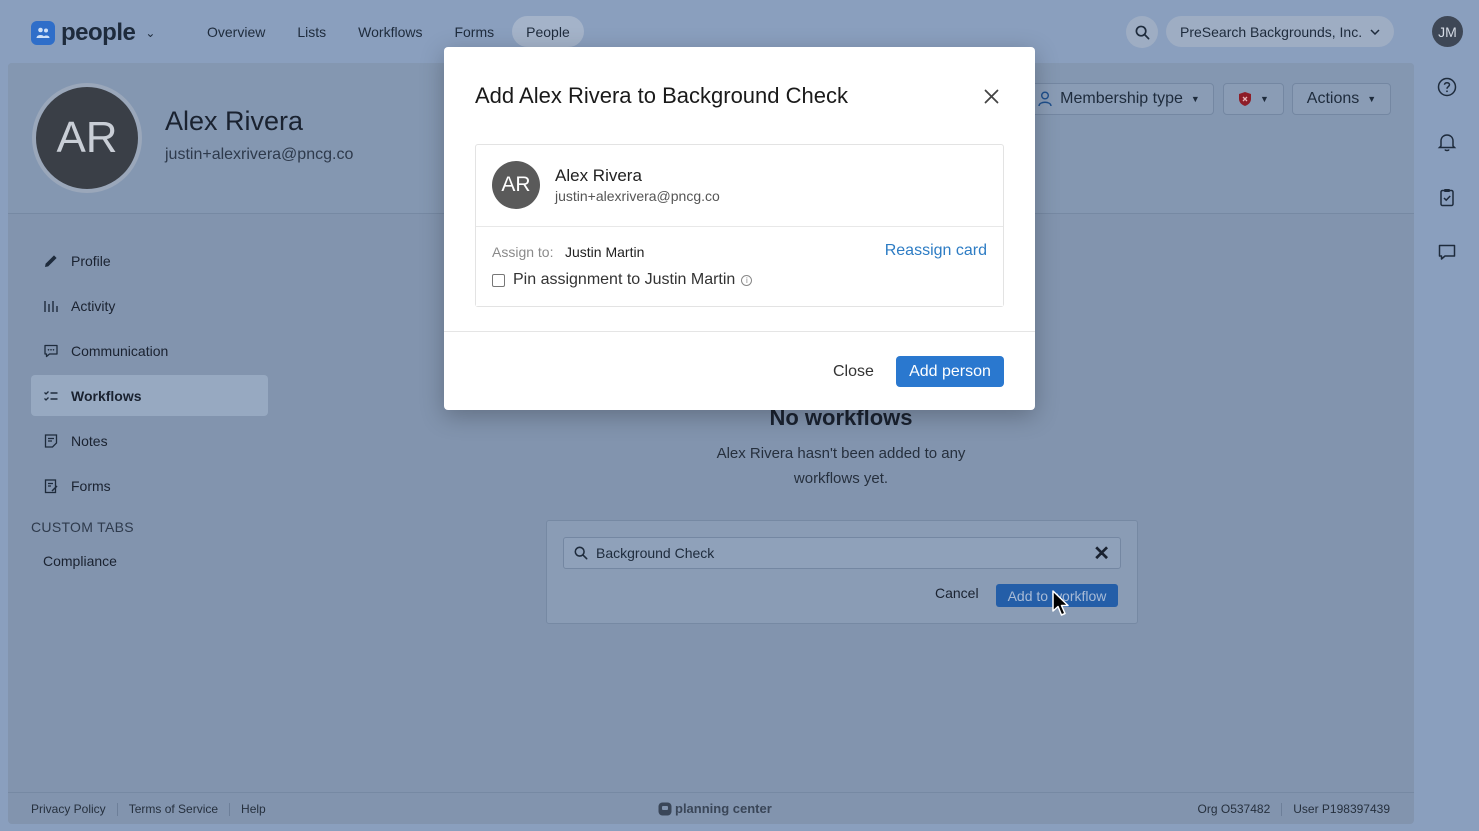 The height and width of the screenshot is (831, 1479). What do you see at coordinates (1061, 606) in the screenshot?
I see `mouse-cursor-icon` at bounding box center [1061, 606].